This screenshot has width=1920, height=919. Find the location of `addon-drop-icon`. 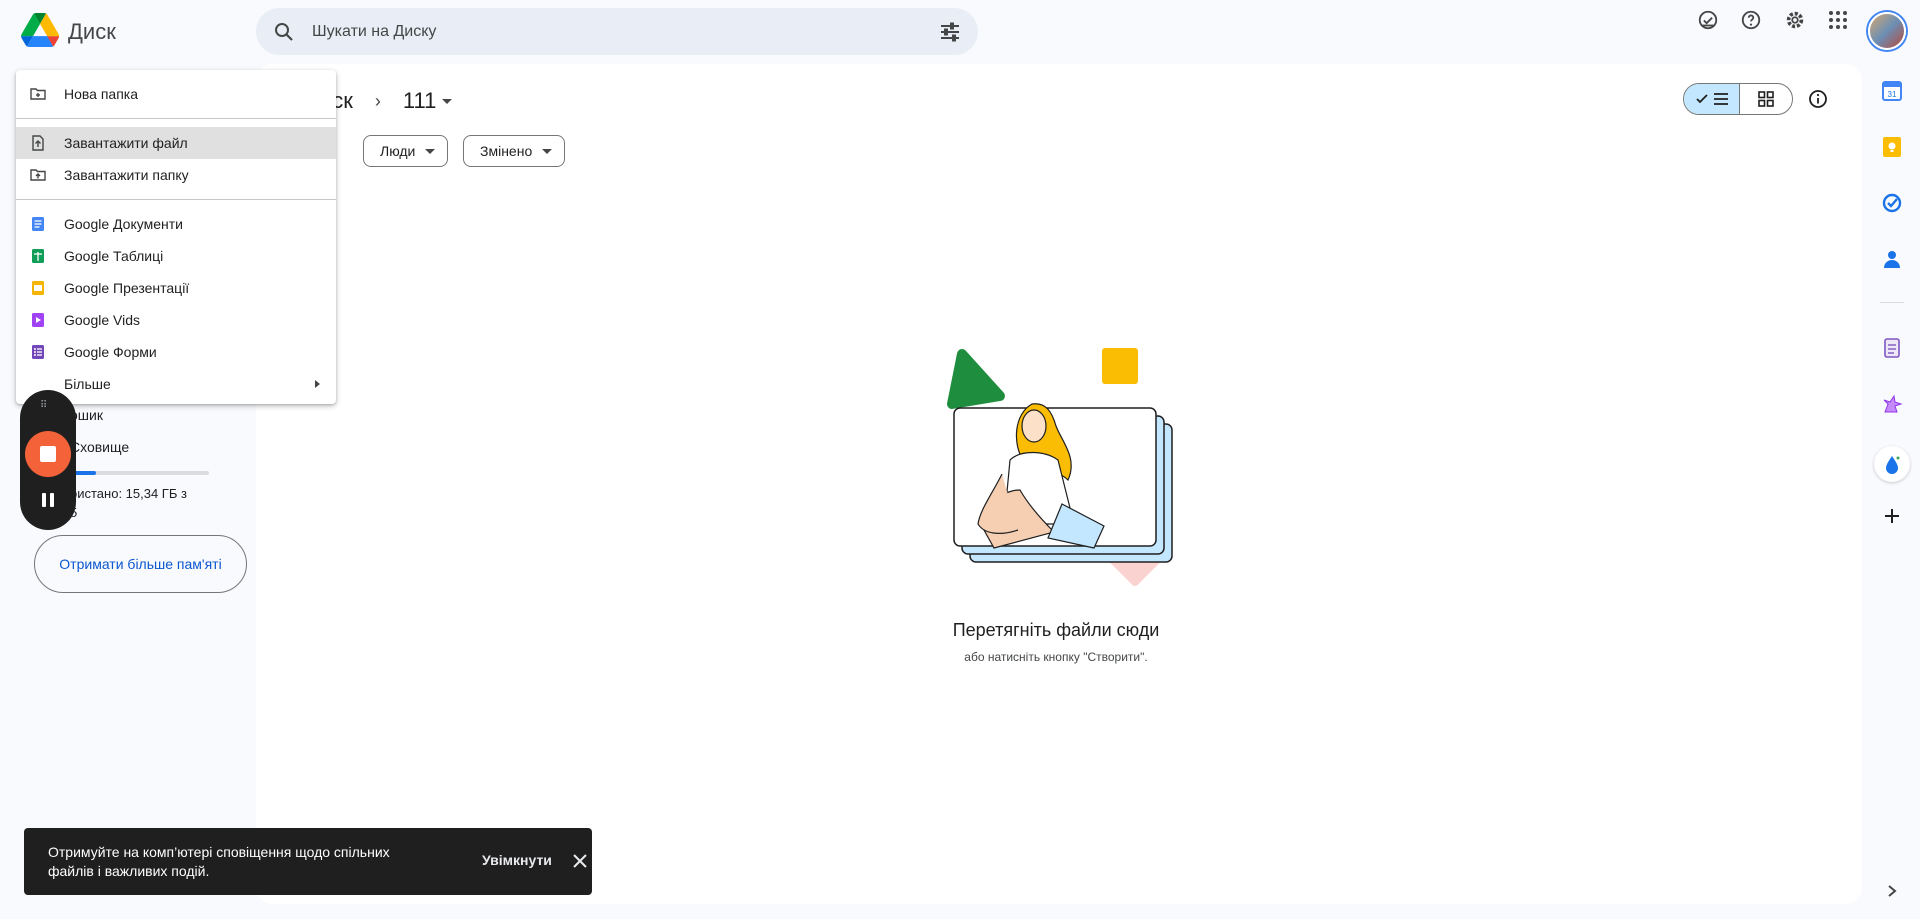

addon-drop-icon is located at coordinates (1892, 464).